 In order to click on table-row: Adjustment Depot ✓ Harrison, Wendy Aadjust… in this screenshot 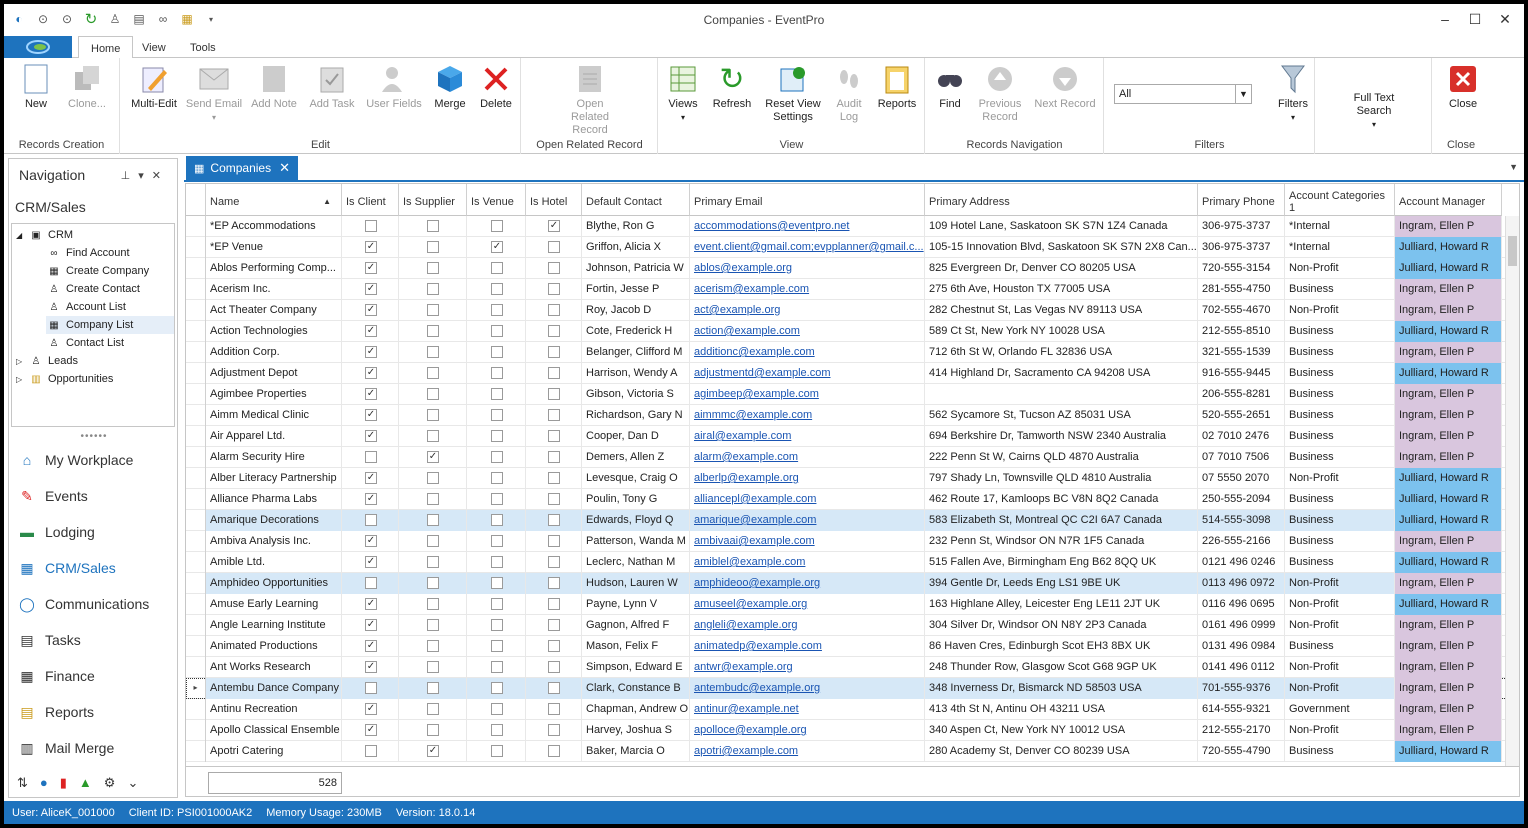, I will do `click(852, 373)`.